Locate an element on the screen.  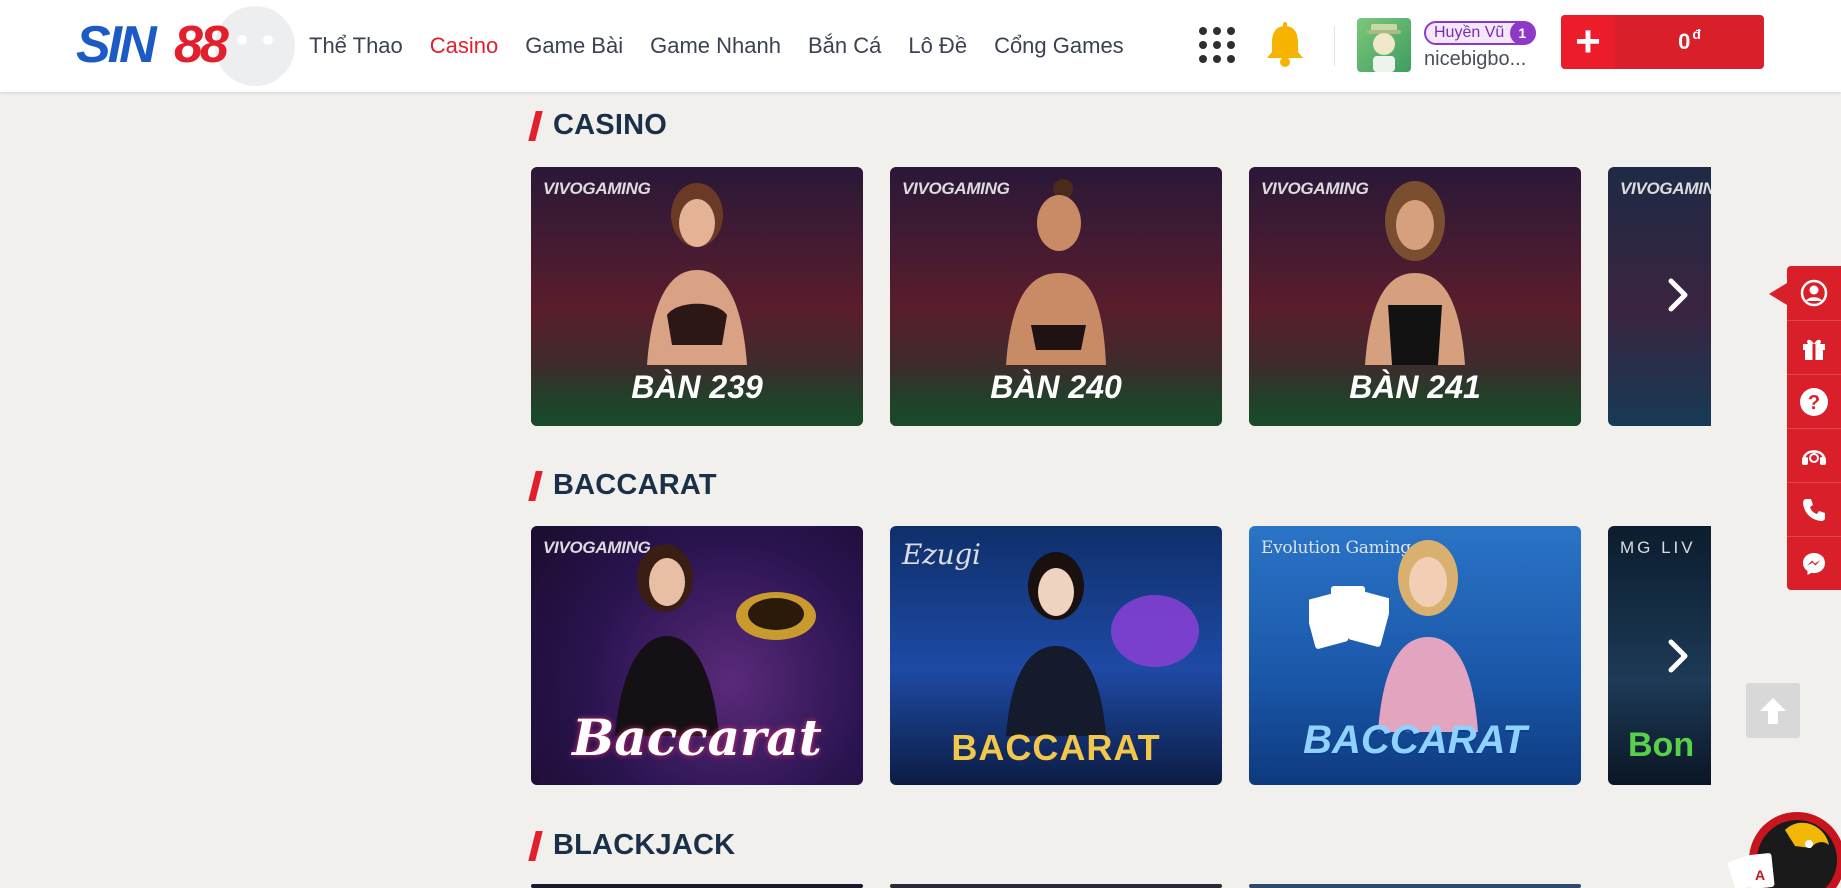
game-title: Bon is located at coordinates (1661, 745).